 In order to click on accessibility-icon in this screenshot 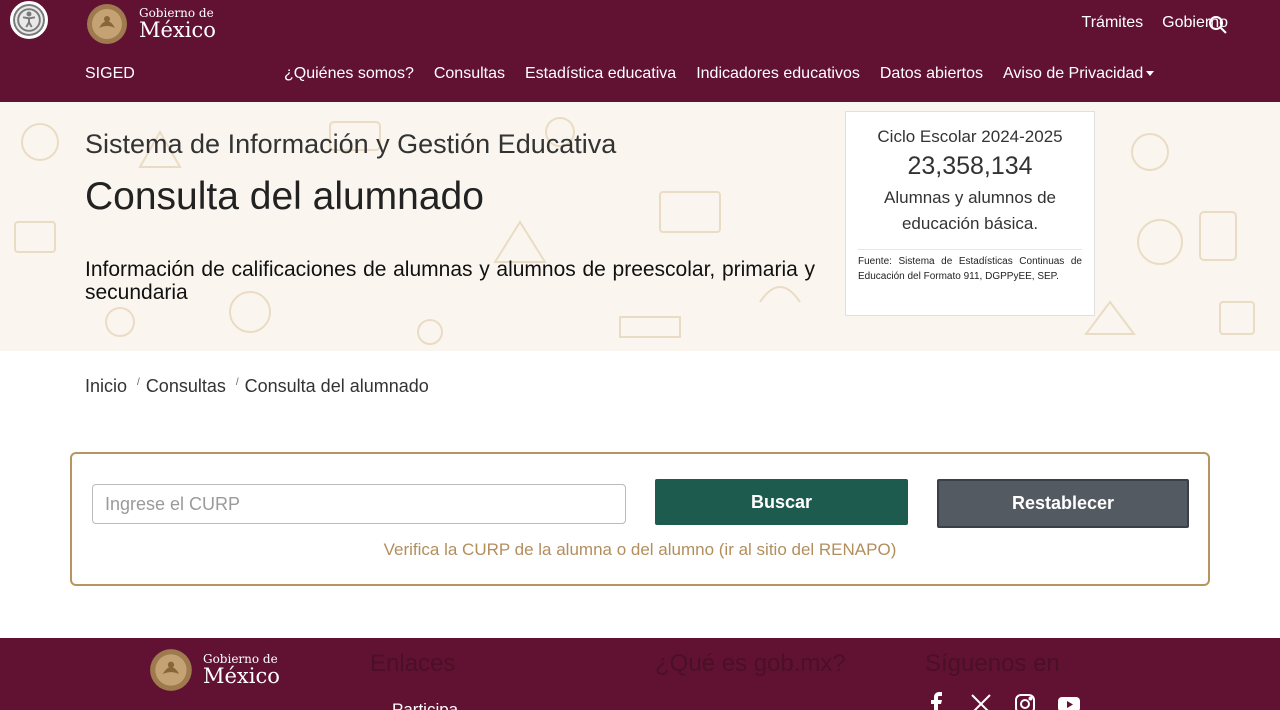, I will do `click(29, 20)`.